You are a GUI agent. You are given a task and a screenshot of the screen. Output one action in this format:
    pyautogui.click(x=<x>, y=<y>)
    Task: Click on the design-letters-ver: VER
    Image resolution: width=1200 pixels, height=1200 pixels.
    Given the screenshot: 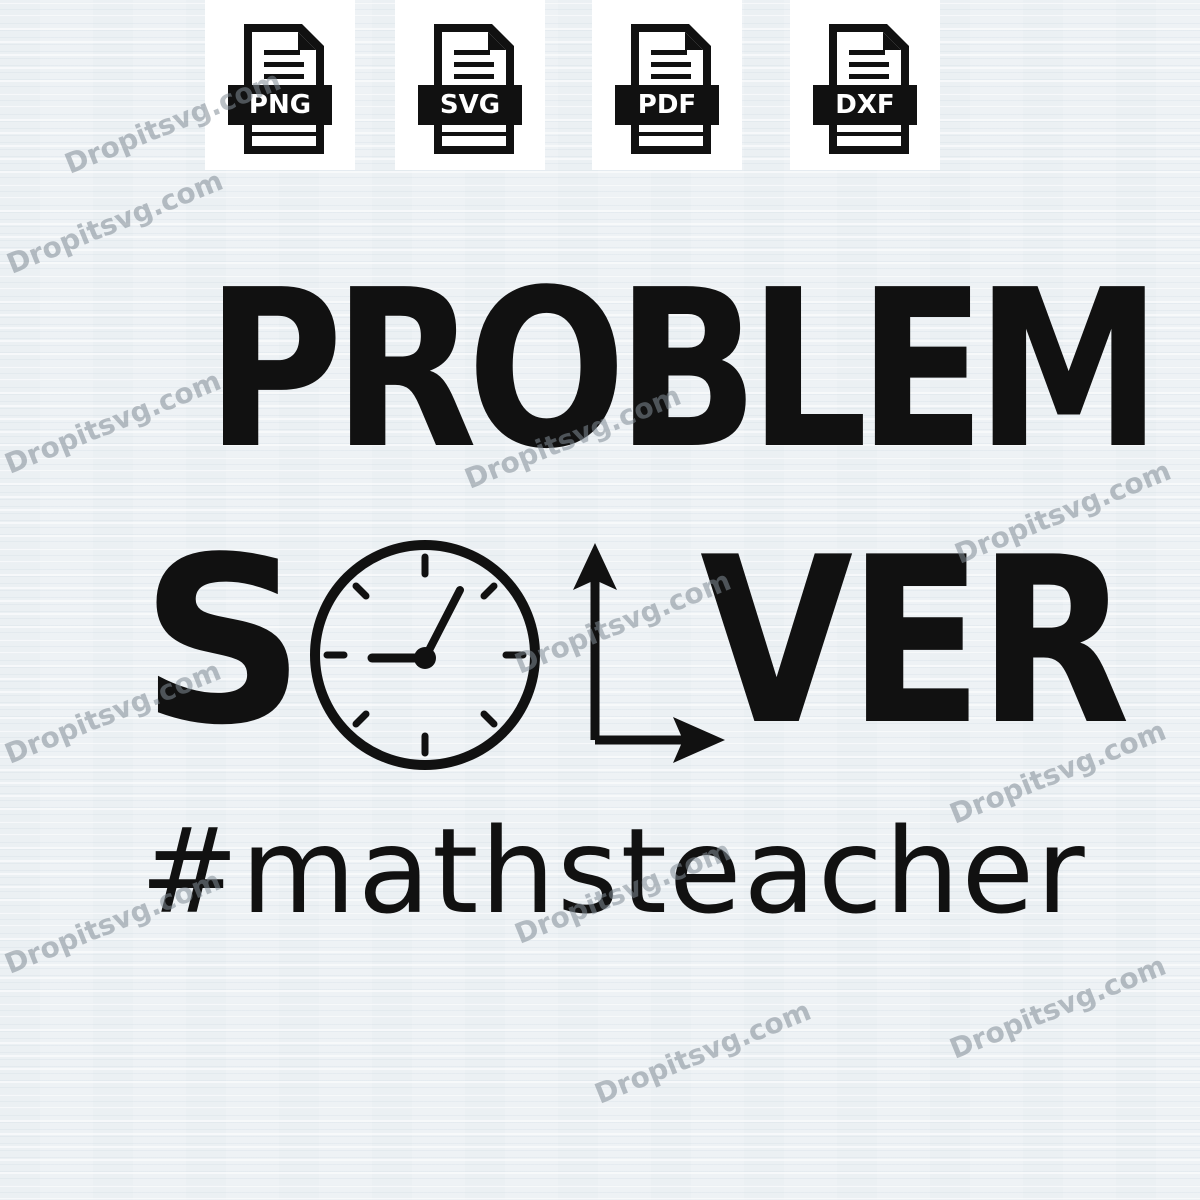 What is the action you would take?
    pyautogui.click(x=915, y=642)
    